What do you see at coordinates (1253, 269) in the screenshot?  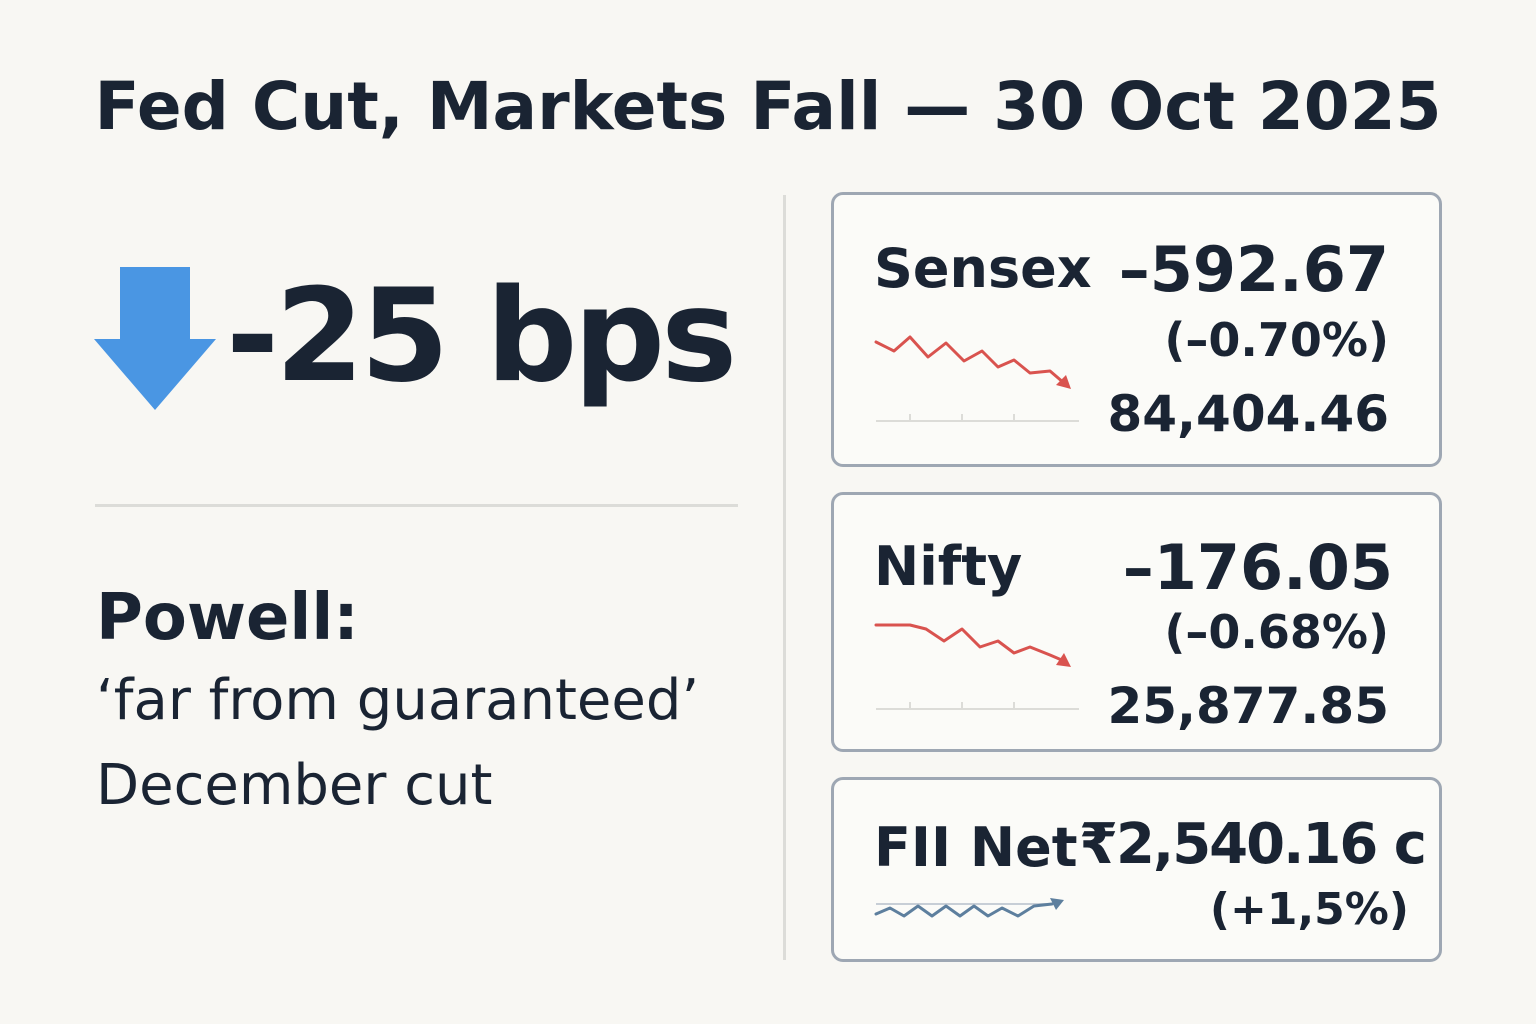 I see `sensex-change: –592.67` at bounding box center [1253, 269].